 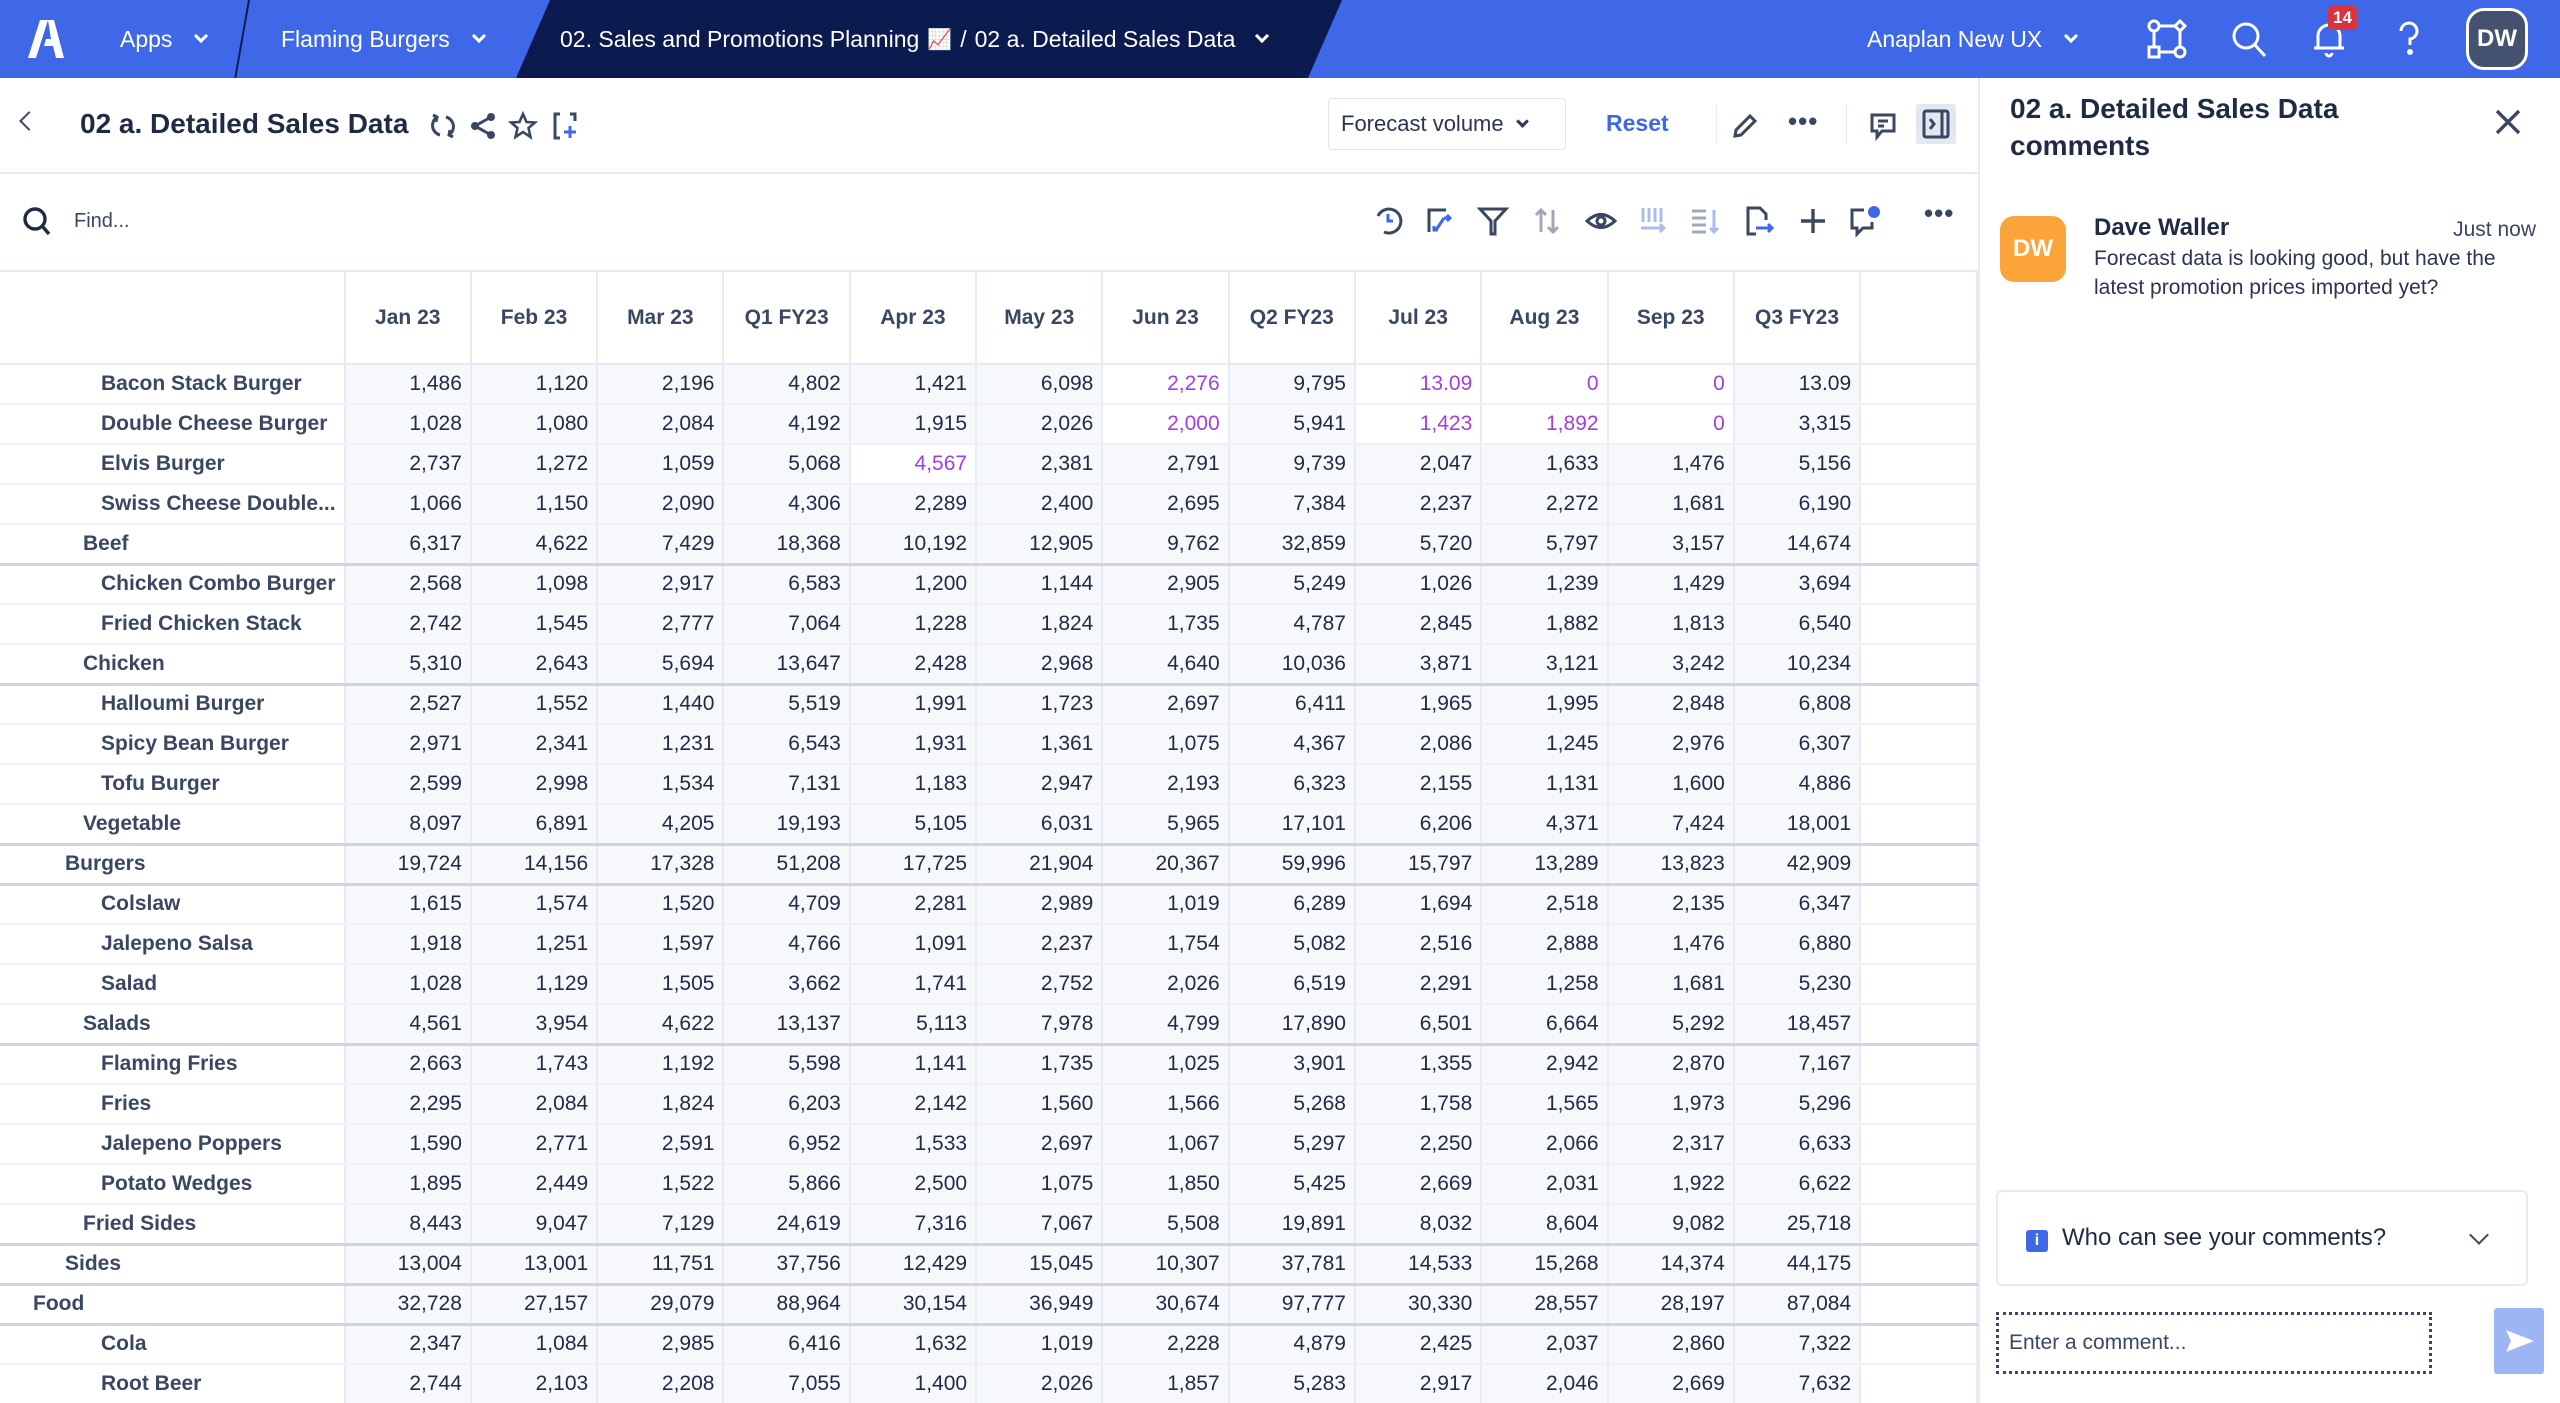 What do you see at coordinates (1797, 584) in the screenshot?
I see `grid-cell: 3,694` at bounding box center [1797, 584].